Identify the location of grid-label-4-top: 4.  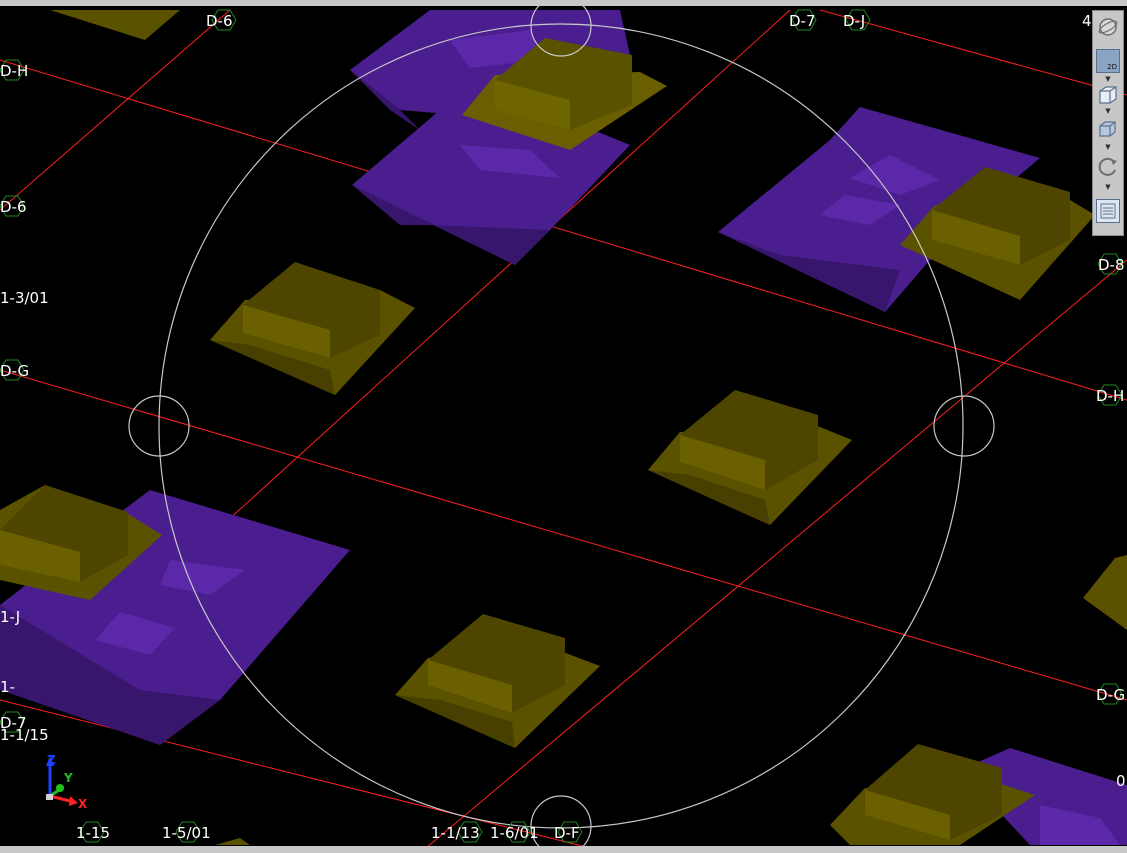
(1087, 21).